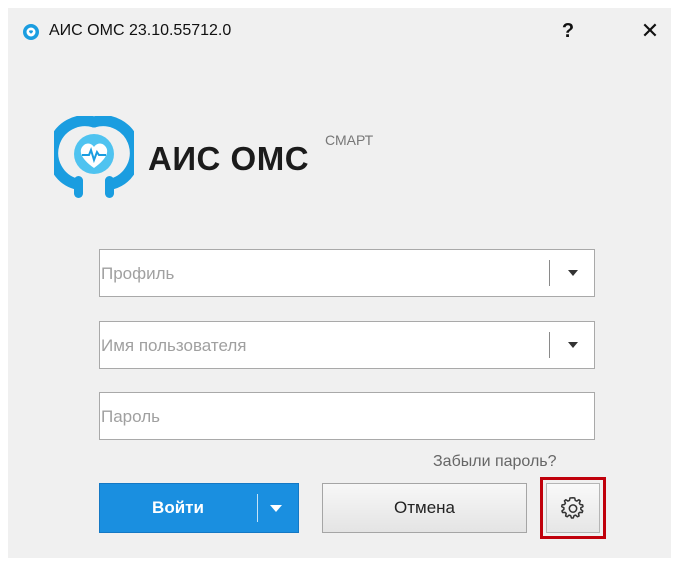  I want to click on split-separator, so click(257, 508).